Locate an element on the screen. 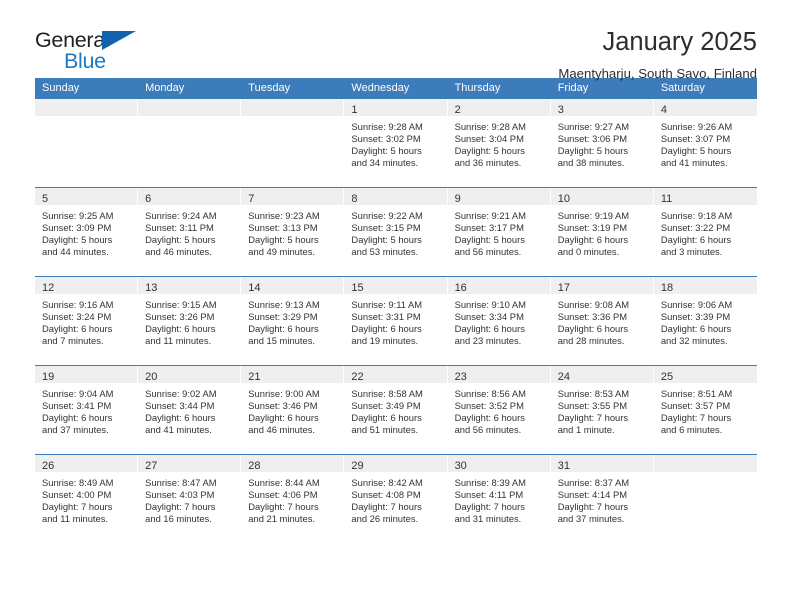 The width and height of the screenshot is (792, 612). day-number: 25 is located at coordinates (667, 377).